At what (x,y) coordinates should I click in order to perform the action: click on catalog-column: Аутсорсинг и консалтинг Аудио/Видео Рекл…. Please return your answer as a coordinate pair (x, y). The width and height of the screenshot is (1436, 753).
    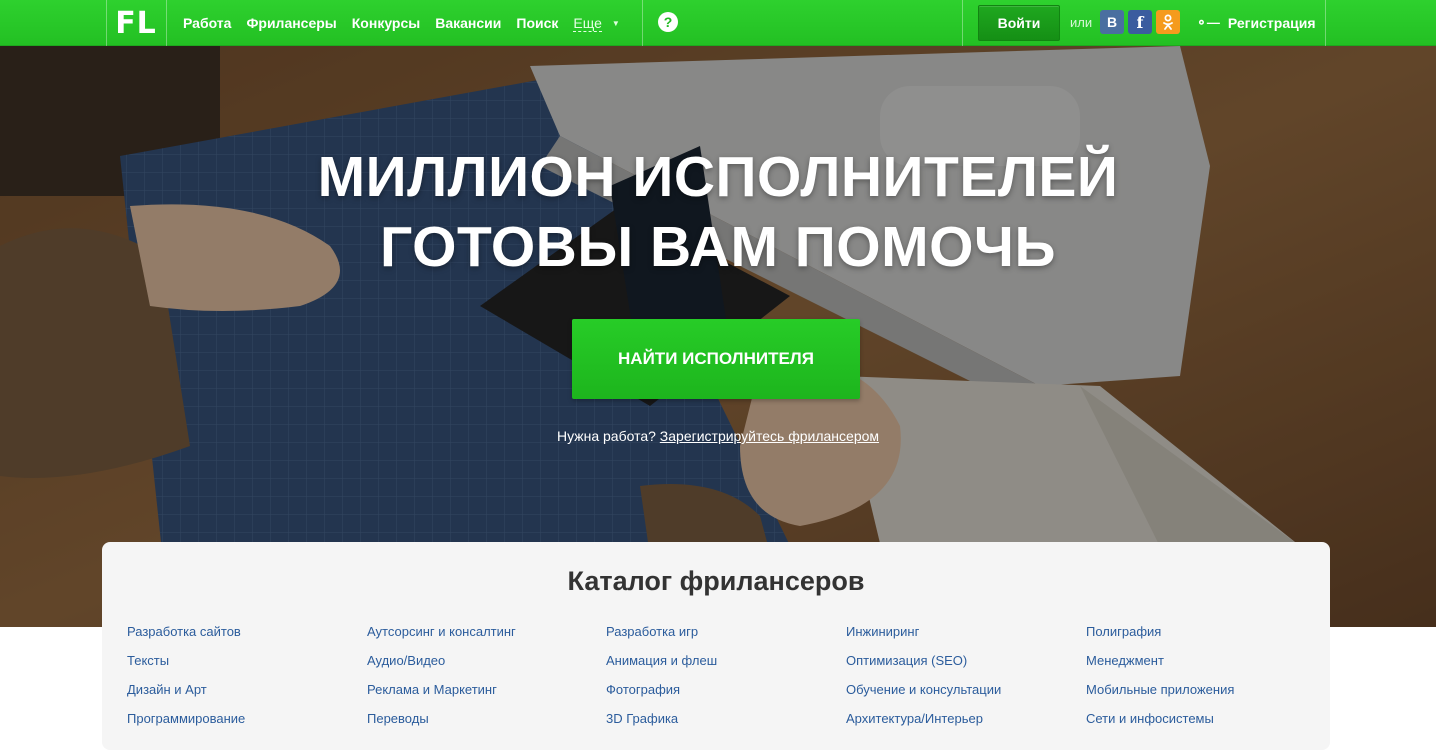
    Looking at the image, I should click on (441, 682).